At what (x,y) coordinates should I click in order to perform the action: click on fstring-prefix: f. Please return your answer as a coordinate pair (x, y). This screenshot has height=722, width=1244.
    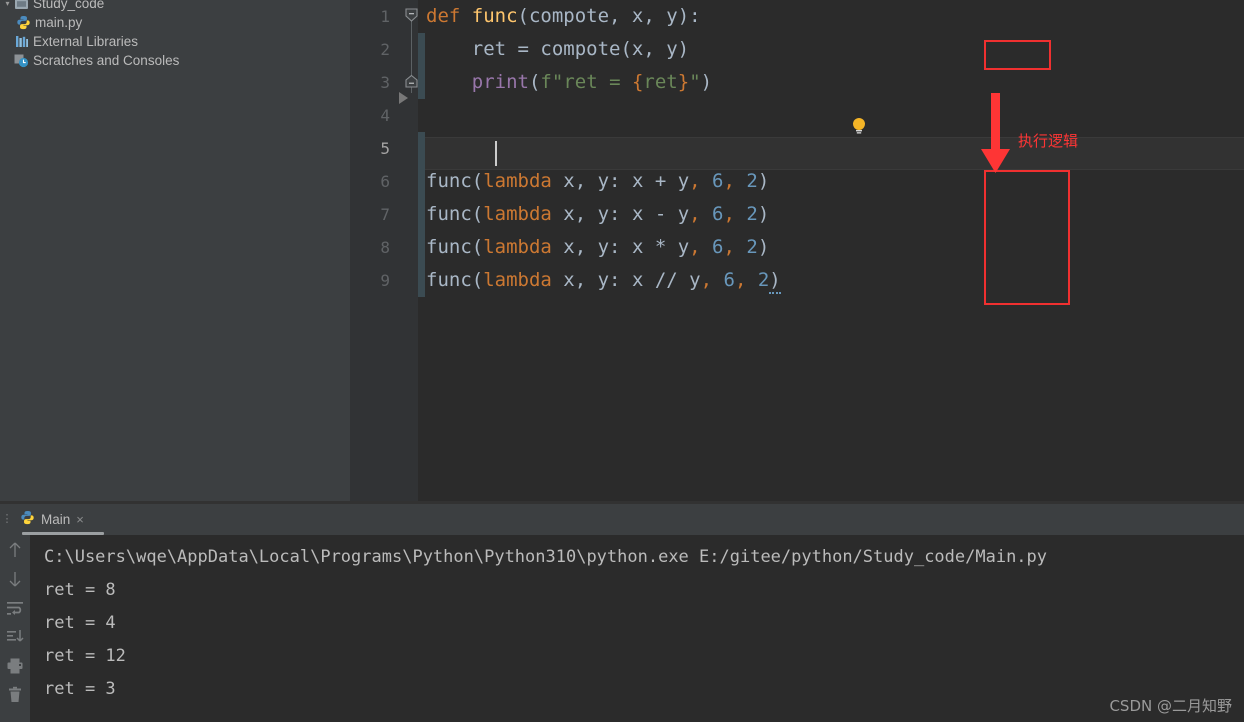
    Looking at the image, I should click on (546, 82).